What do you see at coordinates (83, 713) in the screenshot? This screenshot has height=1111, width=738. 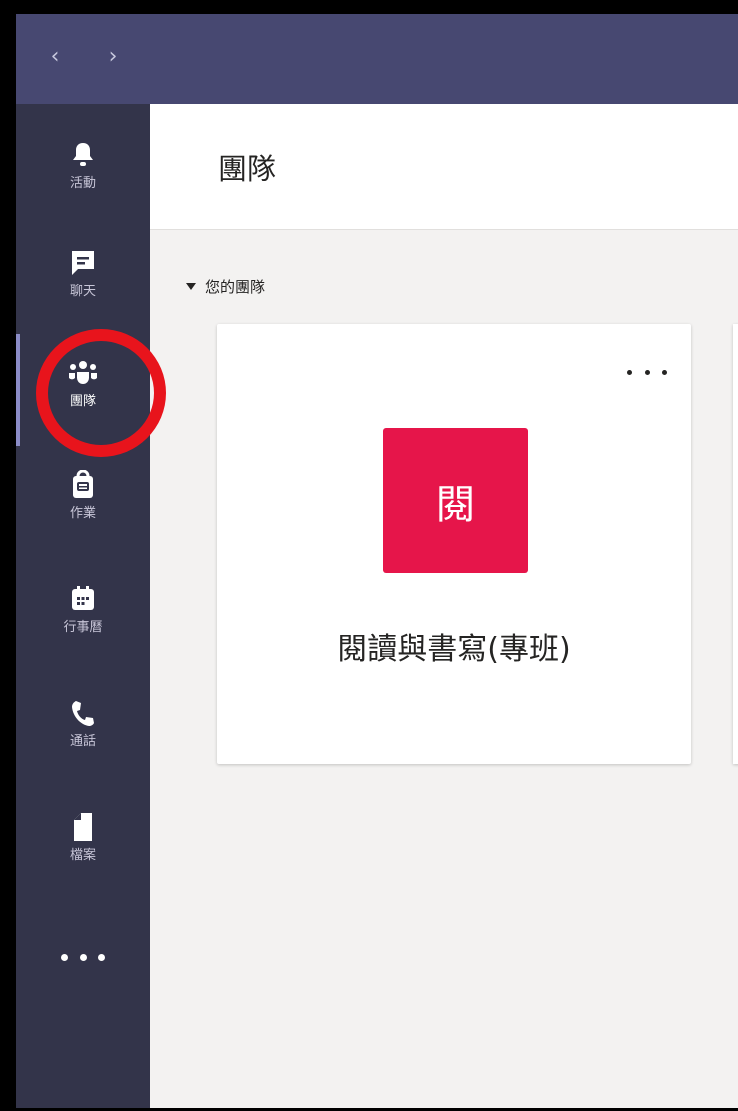 I see `phone-icon` at bounding box center [83, 713].